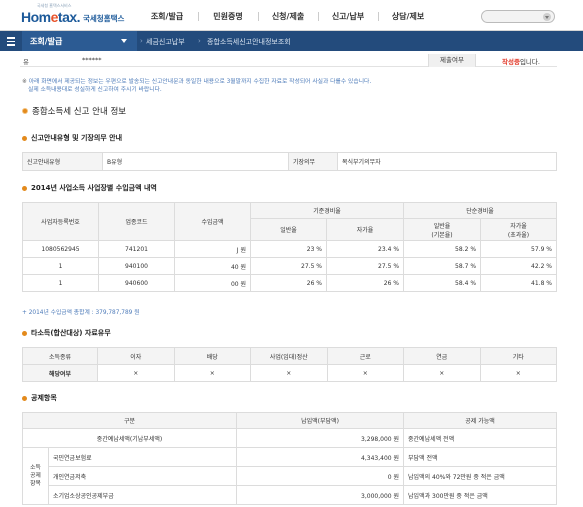 The height and width of the screenshot is (507, 583). I want to click on hometax-logo: 국세청 홈택스서비스 Hometax. 국세청홈택스, so click(73, 16).